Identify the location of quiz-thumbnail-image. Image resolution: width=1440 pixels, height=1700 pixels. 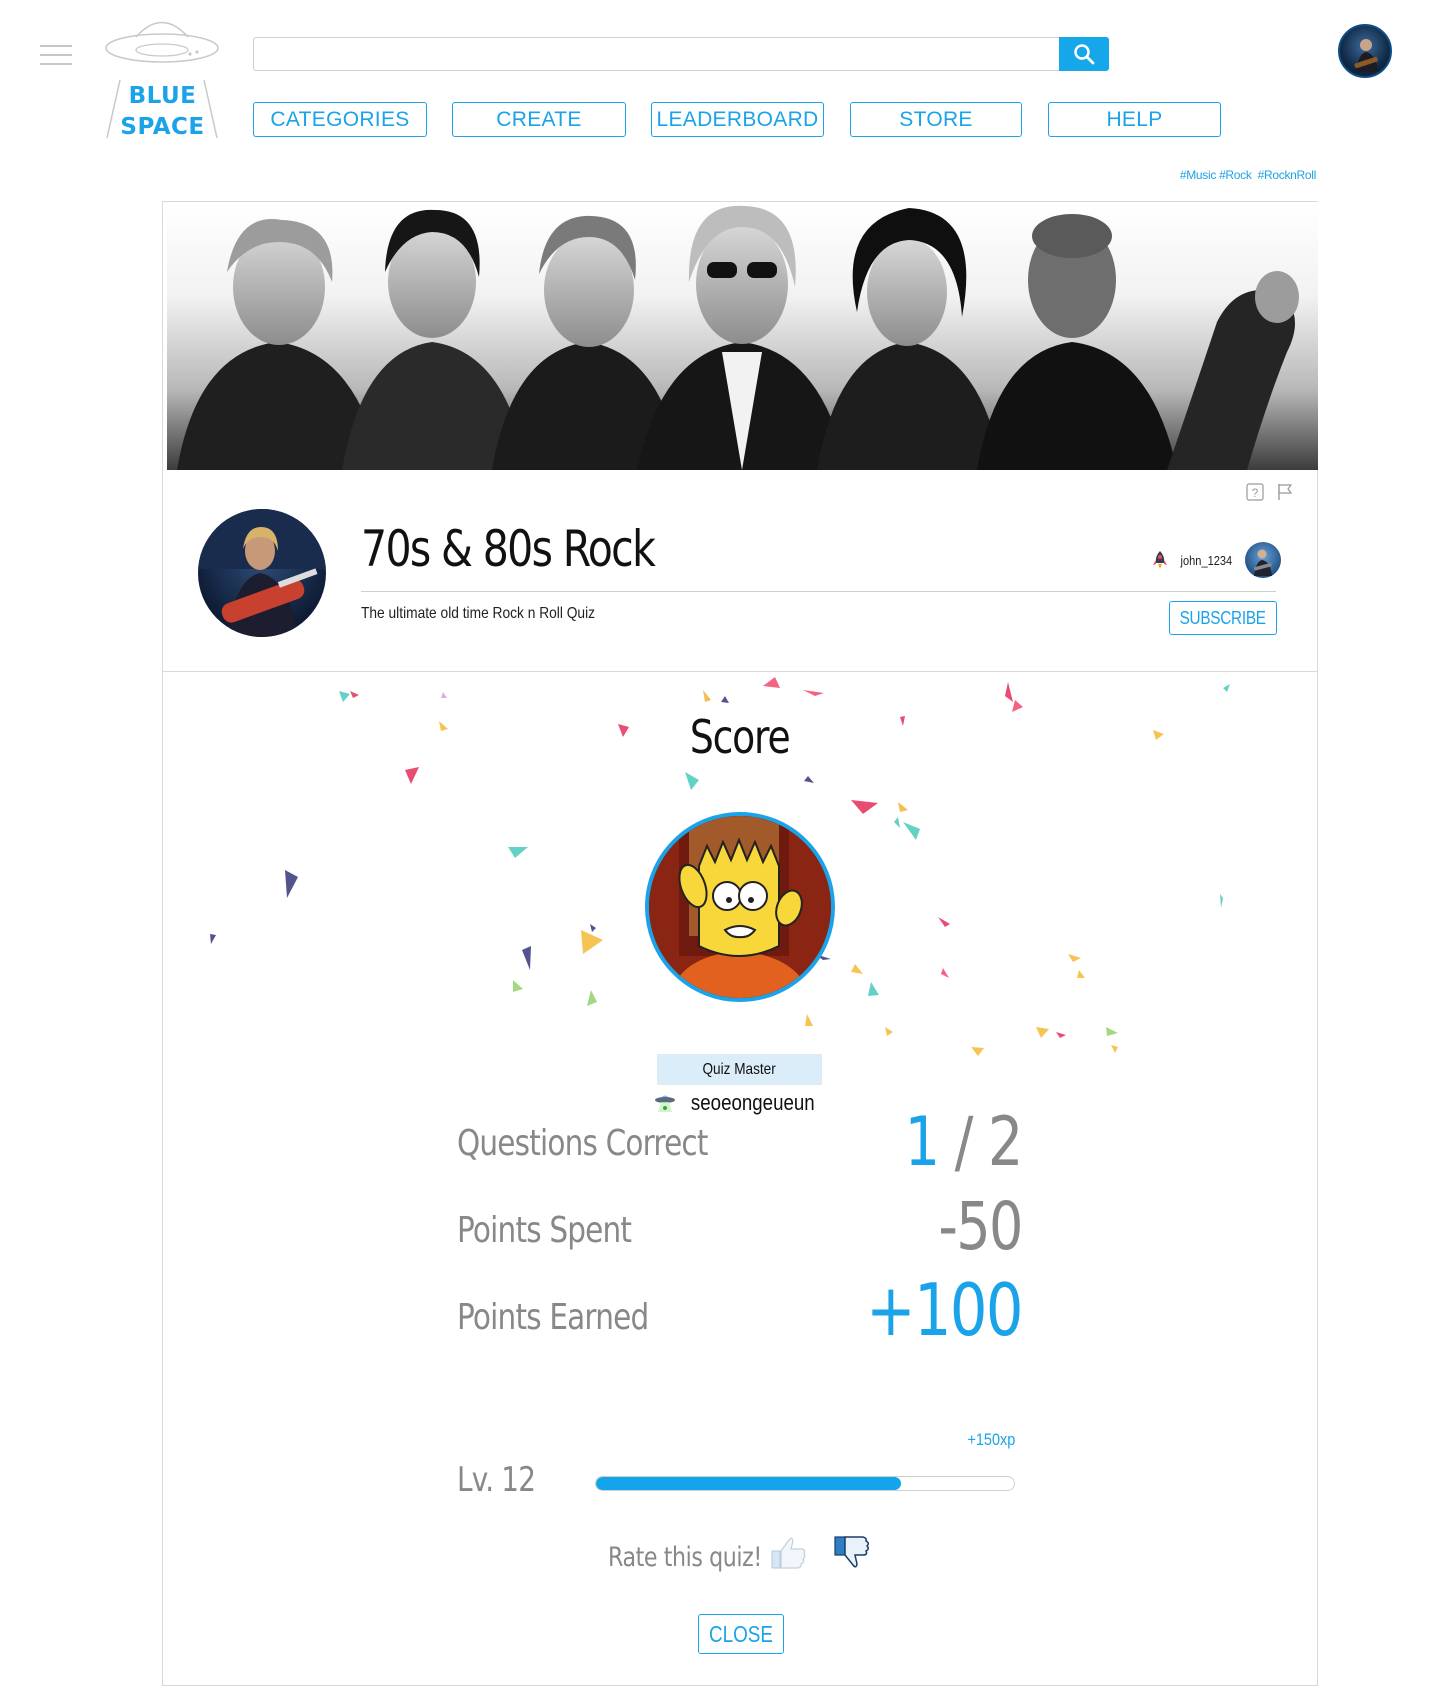
(262, 573).